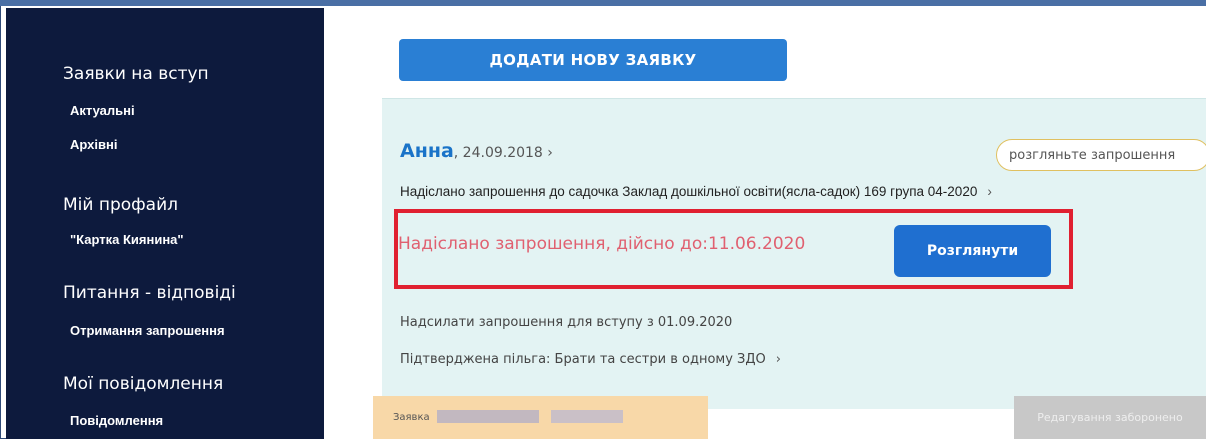 Image resolution: width=1206 pixels, height=439 pixels. I want to click on redacted-application-date, so click(587, 416).